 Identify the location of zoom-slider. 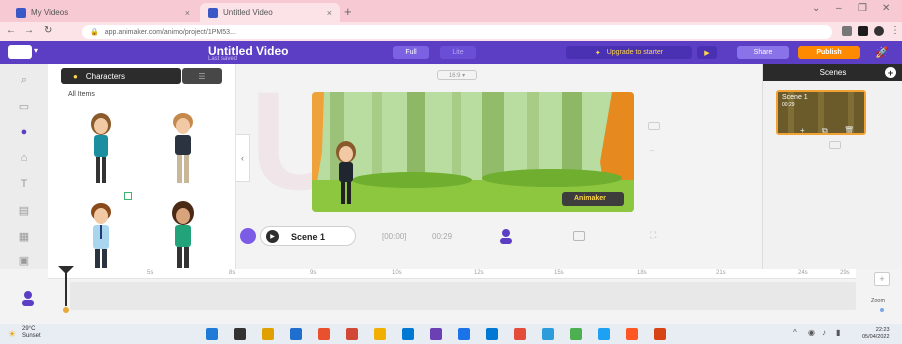
(882, 310).